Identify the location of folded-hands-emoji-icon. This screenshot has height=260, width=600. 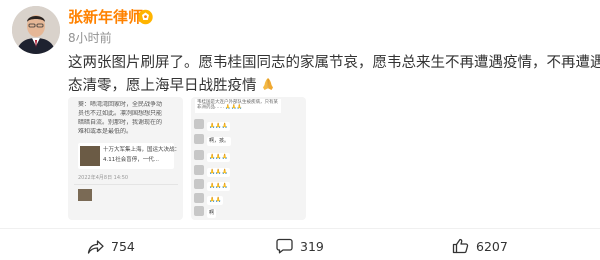
(267, 84).